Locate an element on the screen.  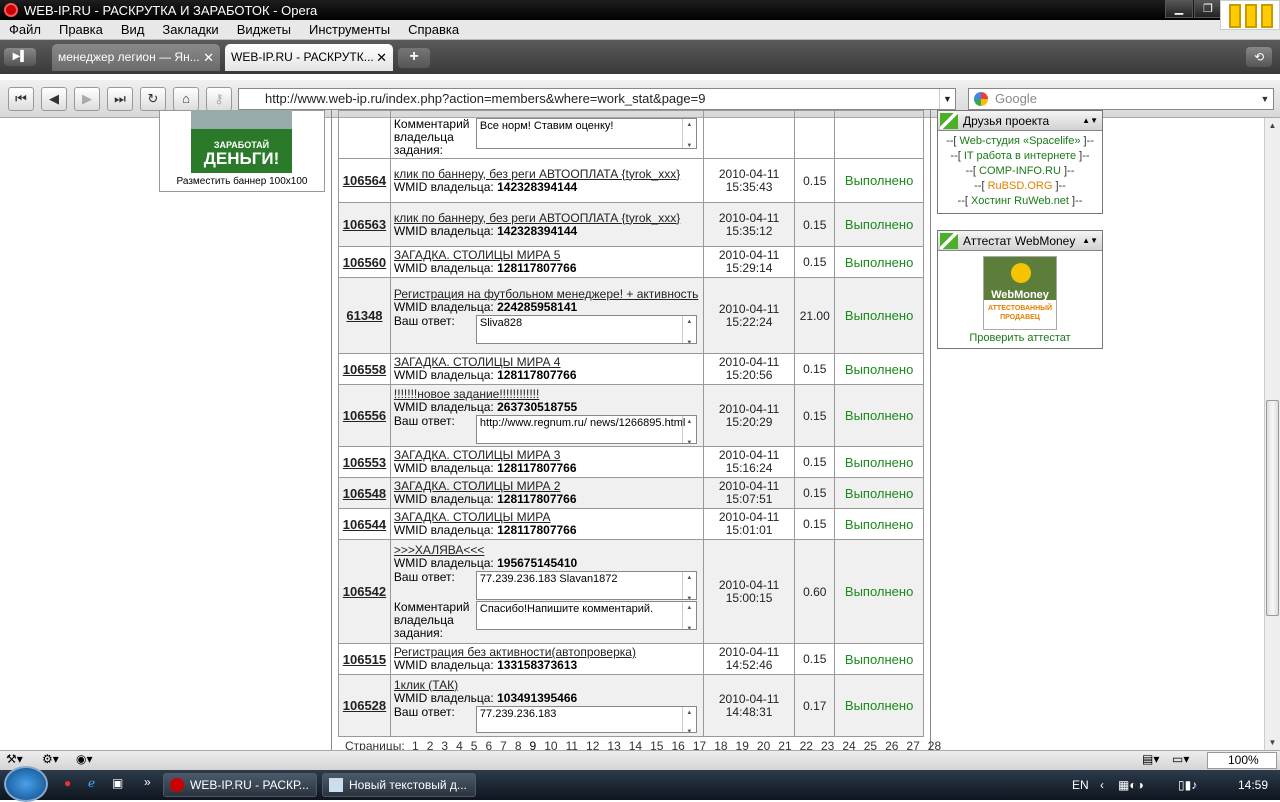
minimize-button: ▁ is located at coordinates (1179, 9).